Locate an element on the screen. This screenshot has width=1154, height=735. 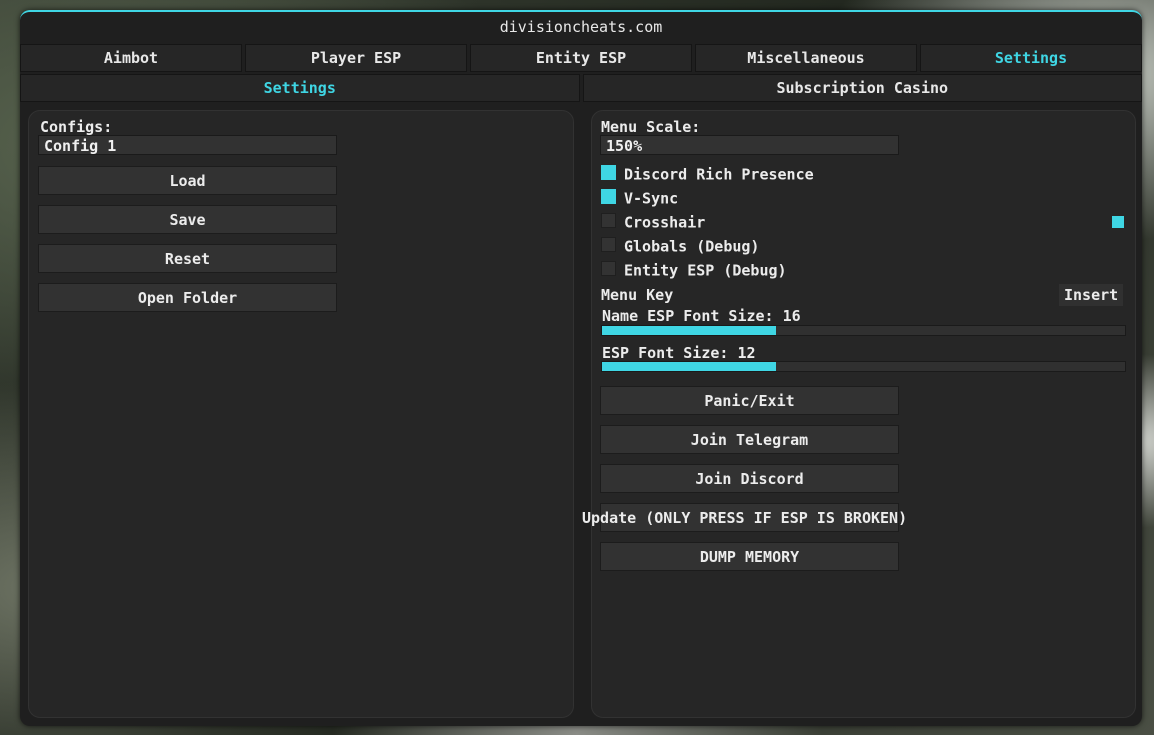
checkbox-label: Crosshair is located at coordinates (665, 222).